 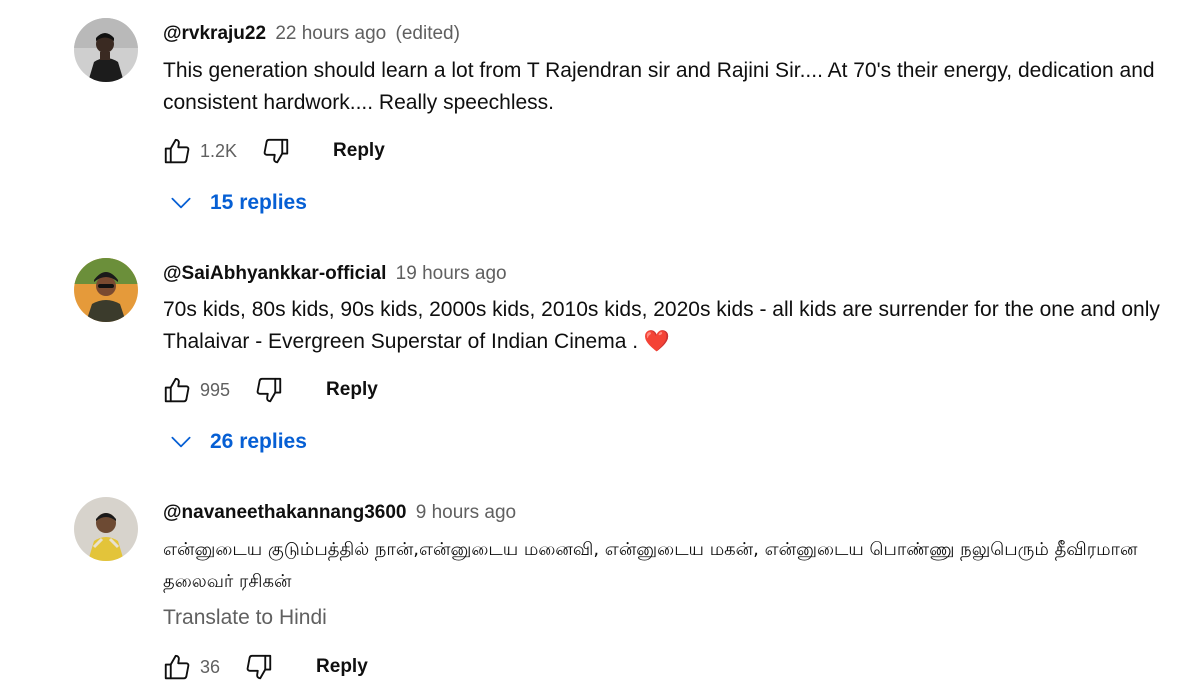 What do you see at coordinates (258, 441) in the screenshot?
I see `replies-count-label: 26 replies` at bounding box center [258, 441].